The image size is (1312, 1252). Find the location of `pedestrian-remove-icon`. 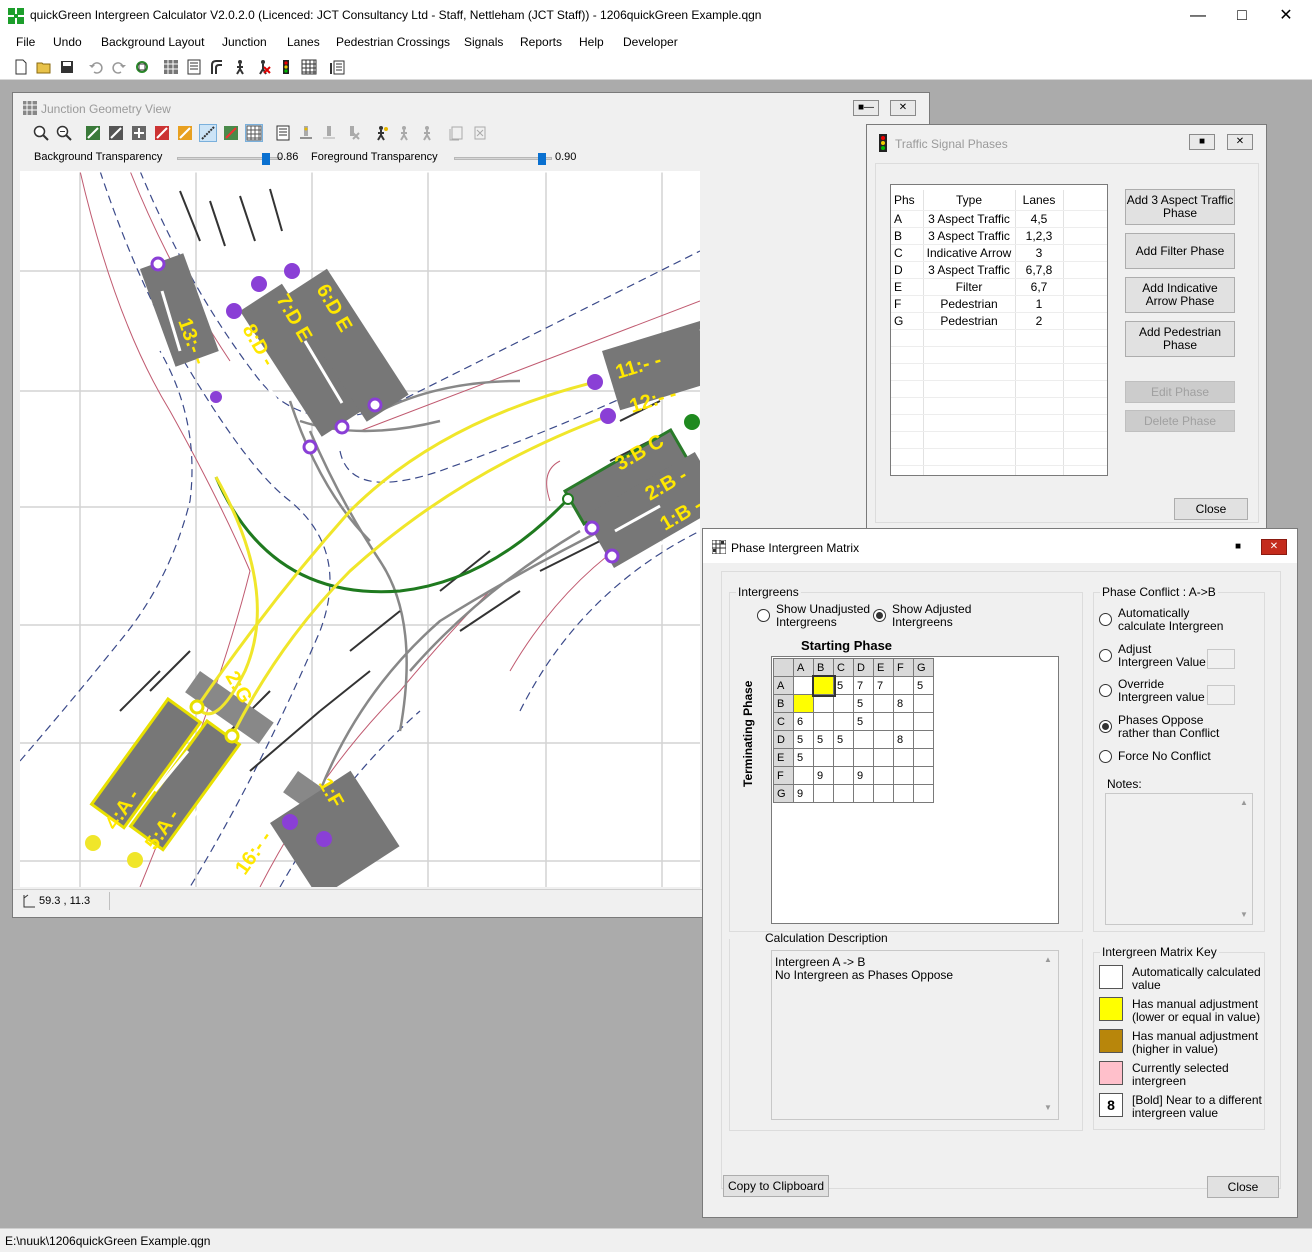

pedestrian-remove-icon is located at coordinates (427, 133).